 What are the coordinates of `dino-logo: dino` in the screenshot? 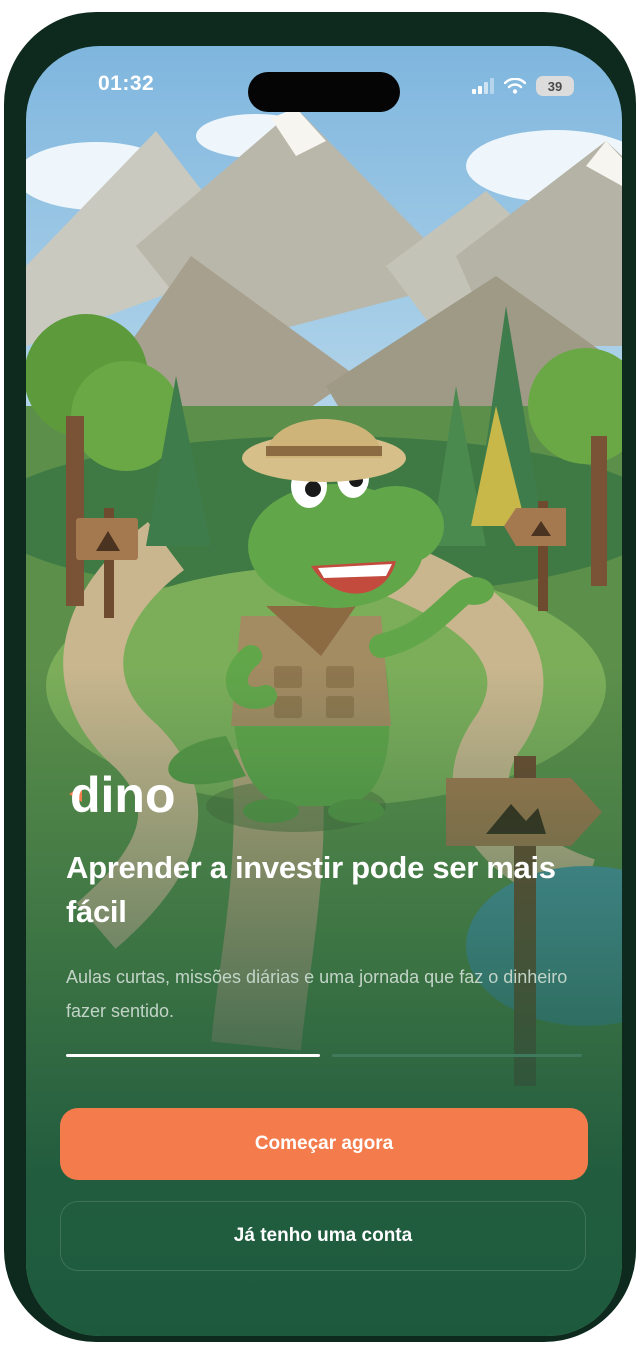 It's located at (136, 797).